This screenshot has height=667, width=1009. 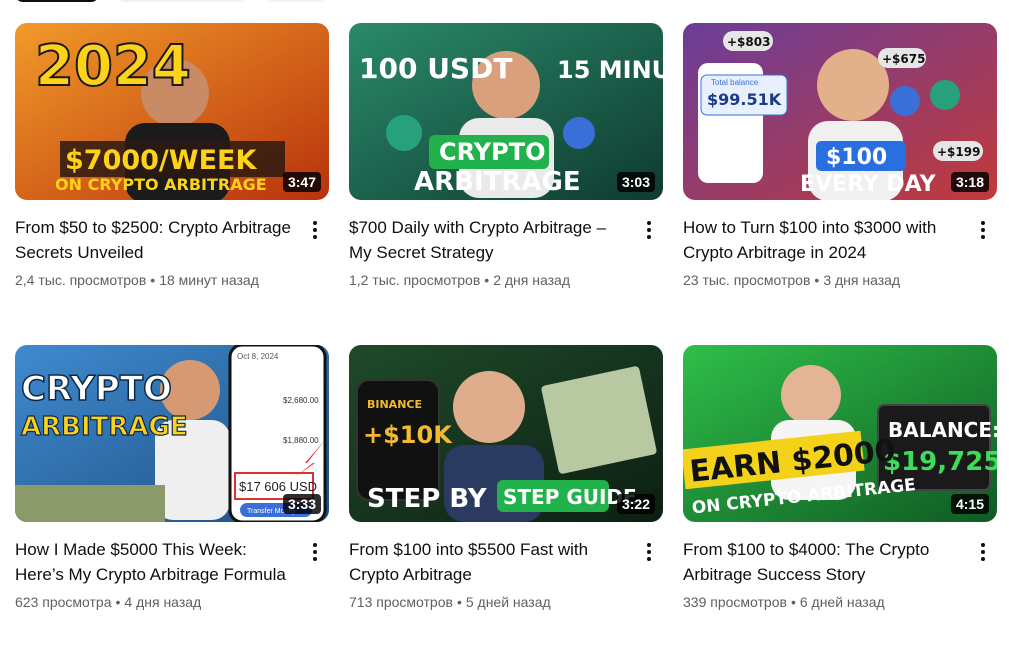 I want to click on thumb-text: BINANCE, so click(x=394, y=404).